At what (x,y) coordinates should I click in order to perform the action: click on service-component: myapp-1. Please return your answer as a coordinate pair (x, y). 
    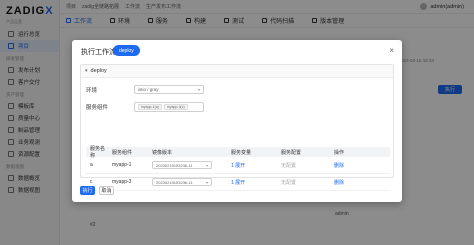
    Looking at the image, I should click on (122, 165).